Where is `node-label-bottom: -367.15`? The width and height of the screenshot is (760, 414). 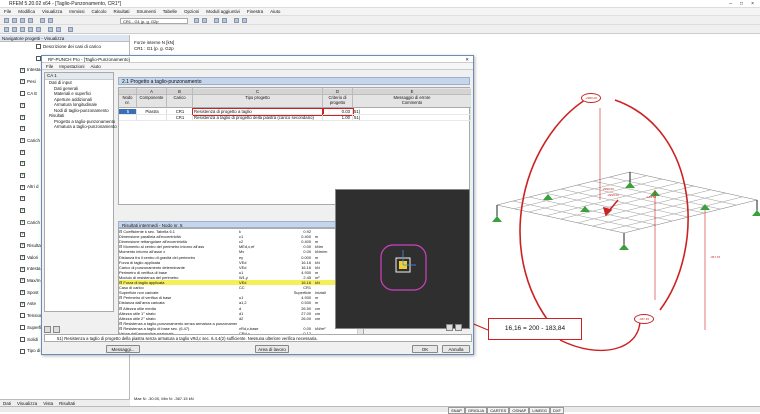 node-label-bottom: -367.15 is located at coordinates (644, 319).